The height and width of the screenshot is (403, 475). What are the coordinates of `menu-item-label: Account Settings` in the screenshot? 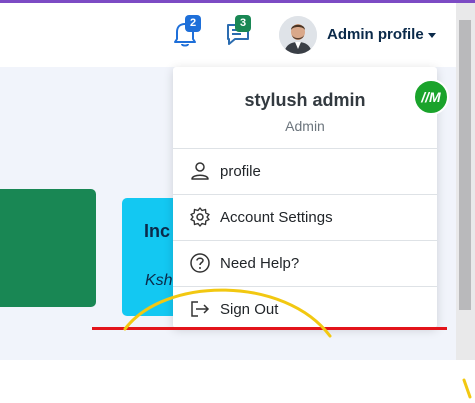 It's located at (276, 217).